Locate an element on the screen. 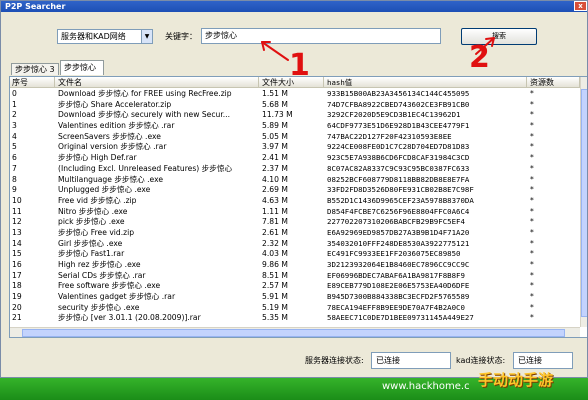  row-index: 2 is located at coordinates (14, 115).